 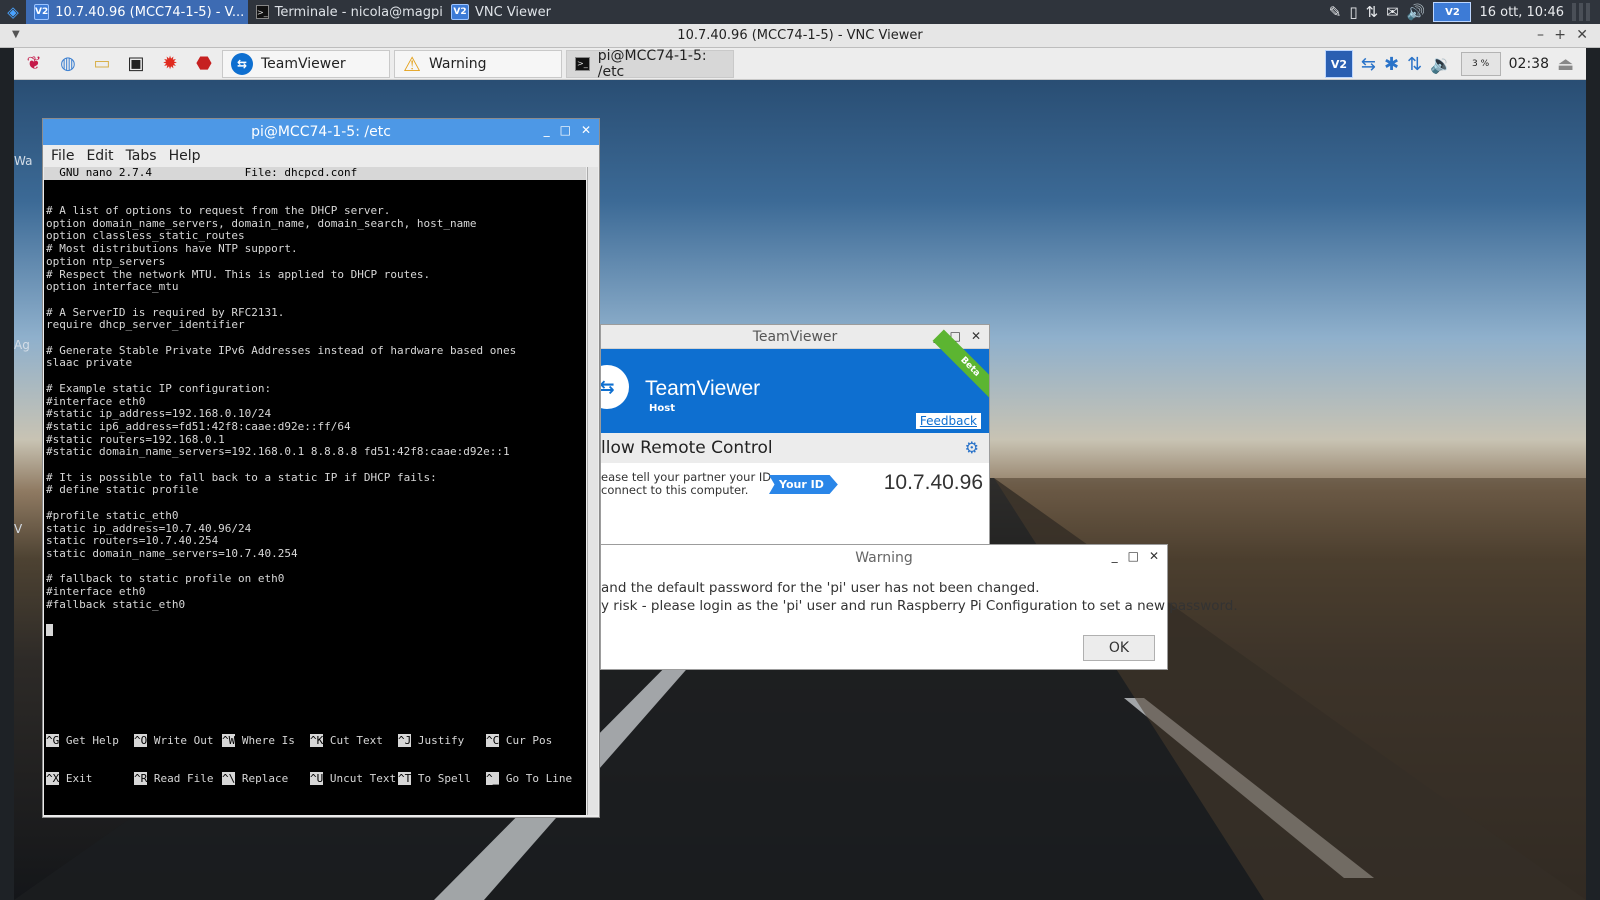 What do you see at coordinates (1392, 12) in the screenshot?
I see `mail-icon: ✉` at bounding box center [1392, 12].